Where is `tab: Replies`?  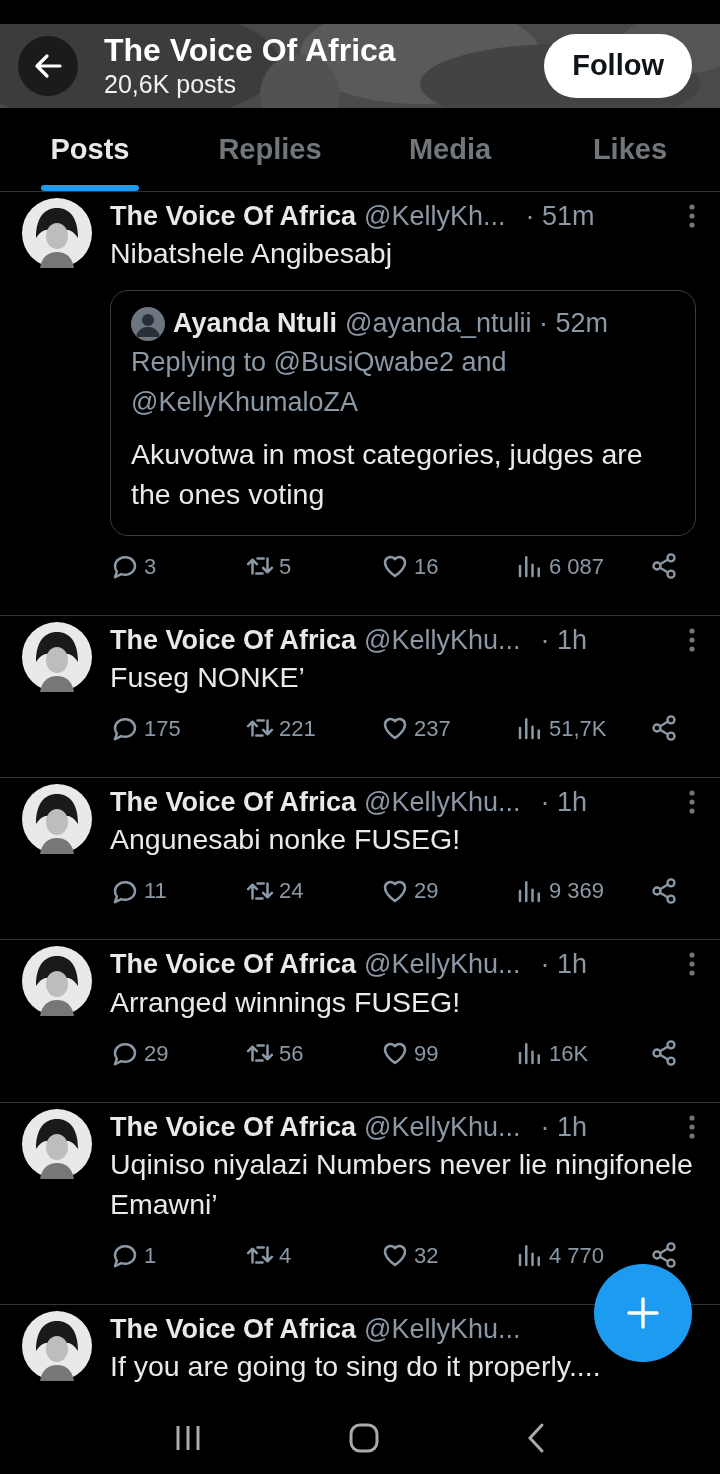 tab: Replies is located at coordinates (270, 149).